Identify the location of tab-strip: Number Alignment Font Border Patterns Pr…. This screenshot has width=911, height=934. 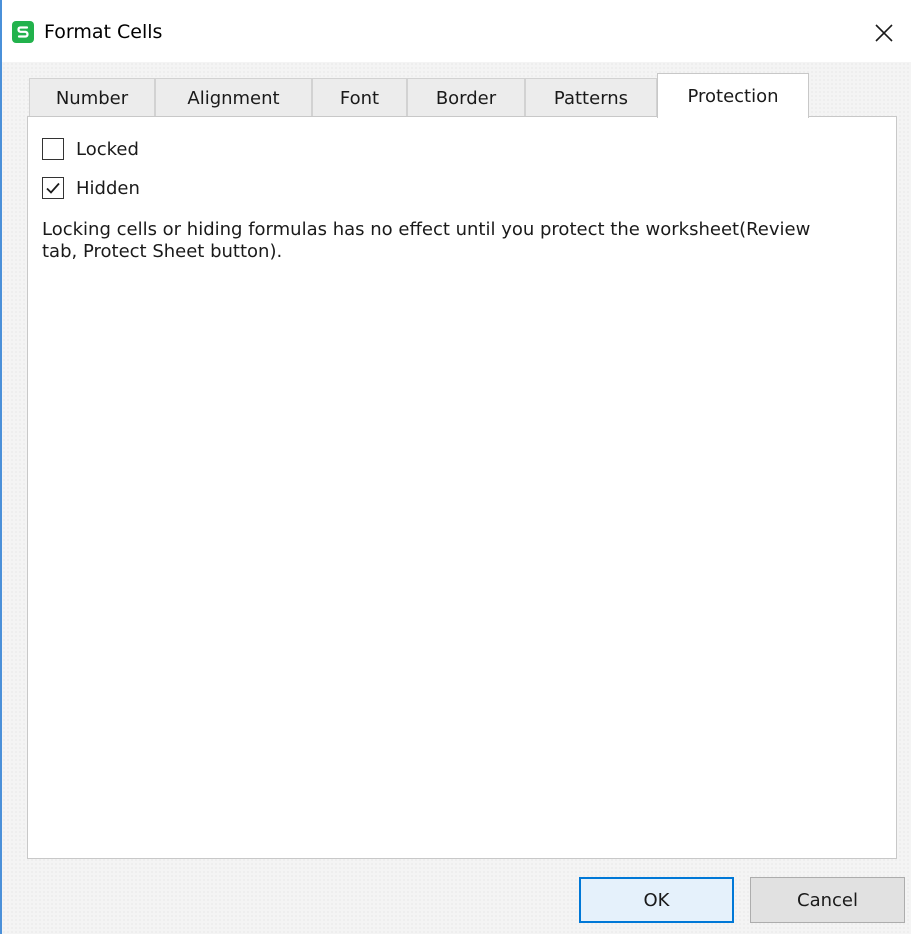
(429, 95).